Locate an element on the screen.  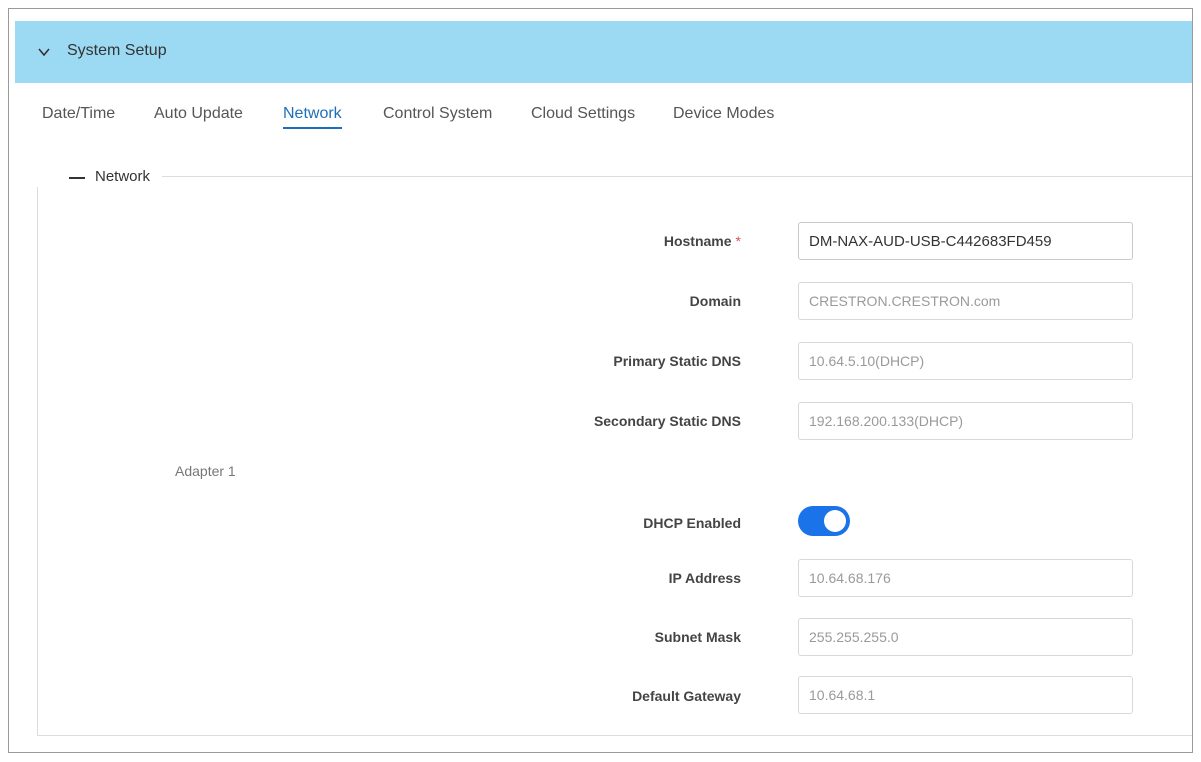
secondary-dns-label: Secondary Static DNS is located at coordinates (667, 421).